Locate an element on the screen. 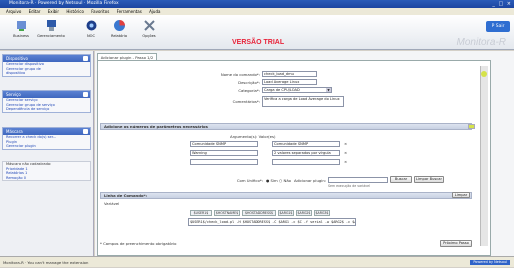 Image resolution: width=514 pixels, height=268 pixels. menu-file: Arquivo is located at coordinates (13, 11).